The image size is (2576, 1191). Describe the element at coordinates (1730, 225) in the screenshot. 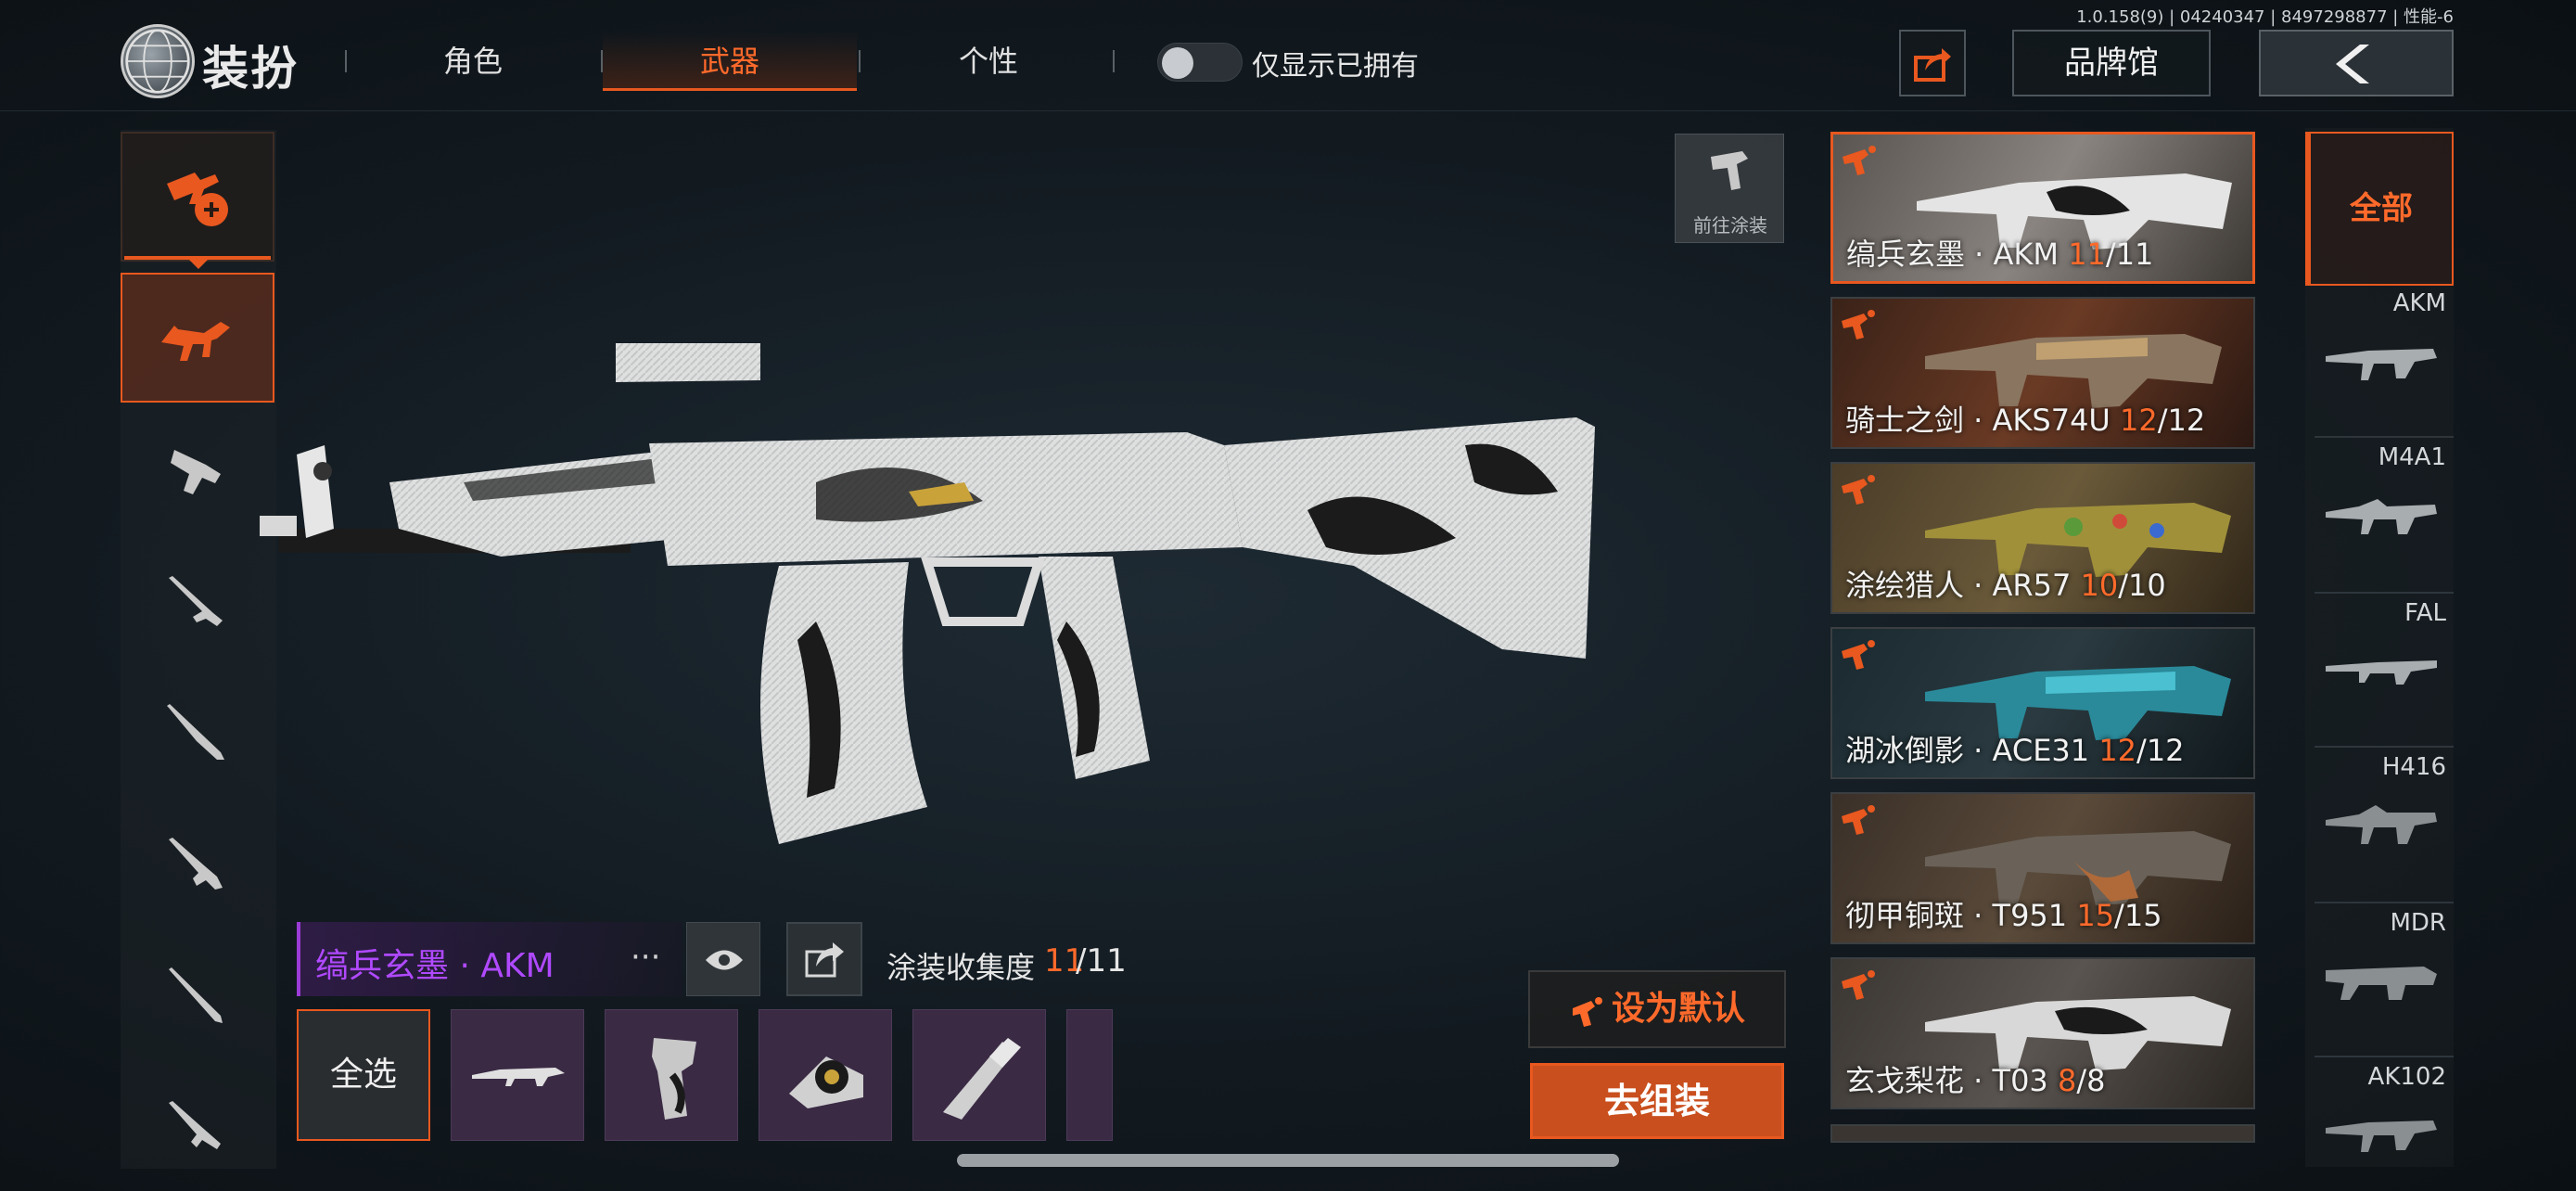

I see `go-paint-label: 前往涂装` at that location.